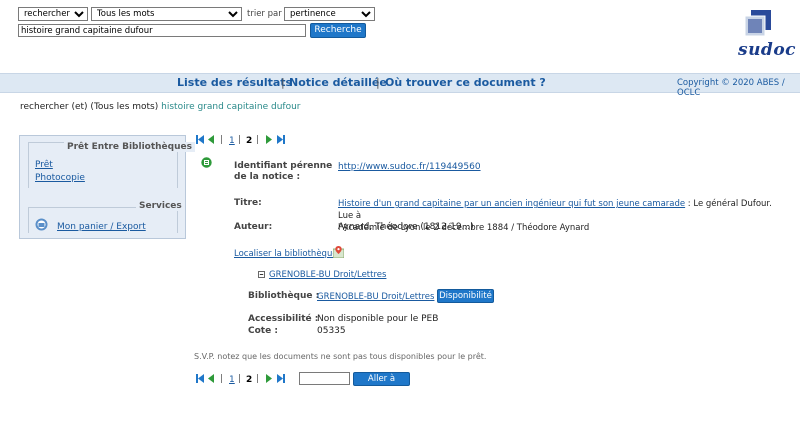 Image resolution: width=800 pixels, height=427 pixels. I want to click on copyright-text: Copyright © 2020 ABES / OCLC, so click(731, 88).